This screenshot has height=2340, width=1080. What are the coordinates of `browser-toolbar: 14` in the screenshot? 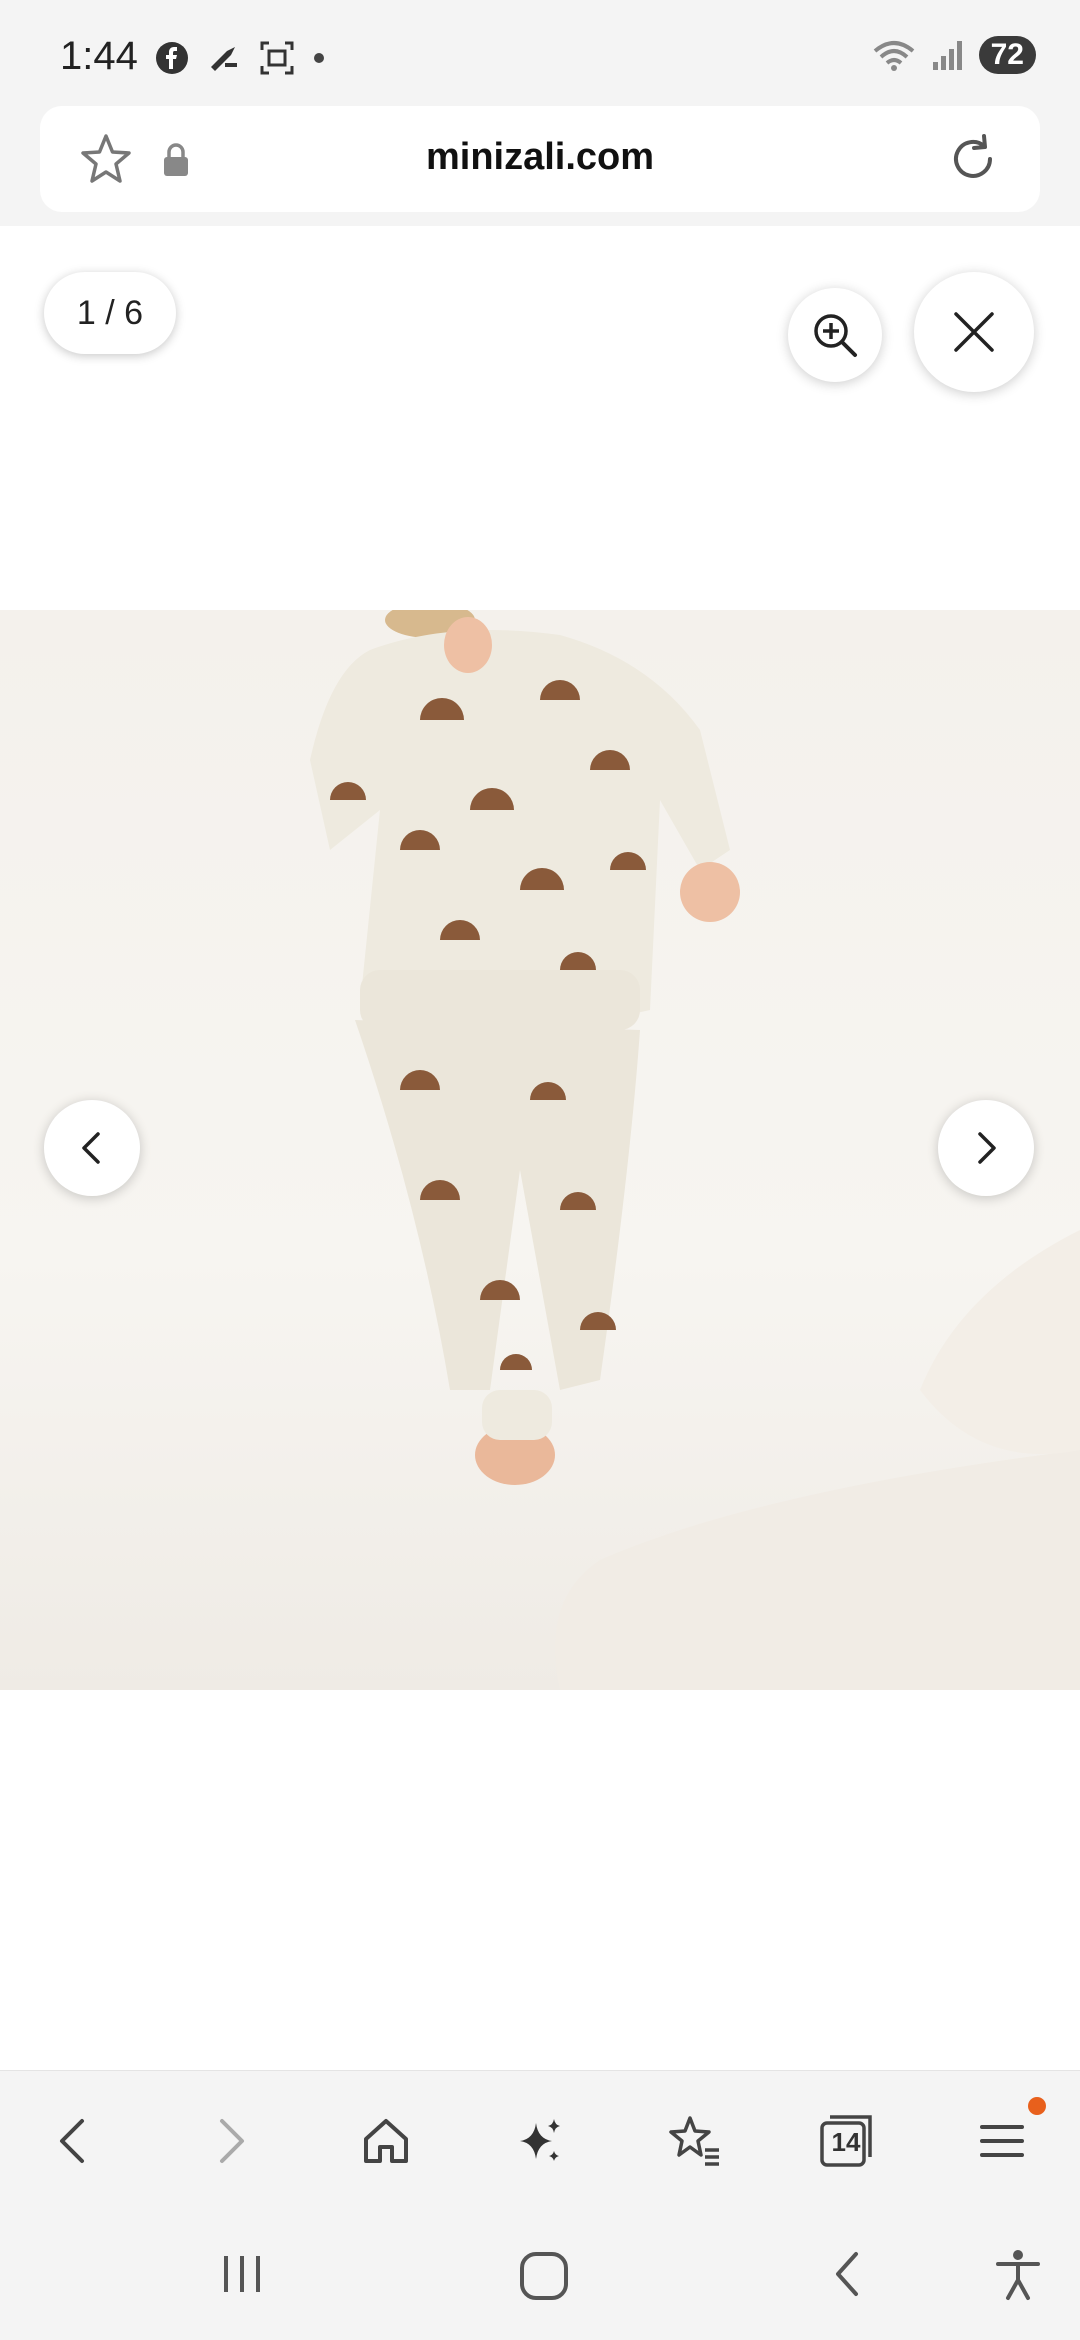 It's located at (540, 2140).